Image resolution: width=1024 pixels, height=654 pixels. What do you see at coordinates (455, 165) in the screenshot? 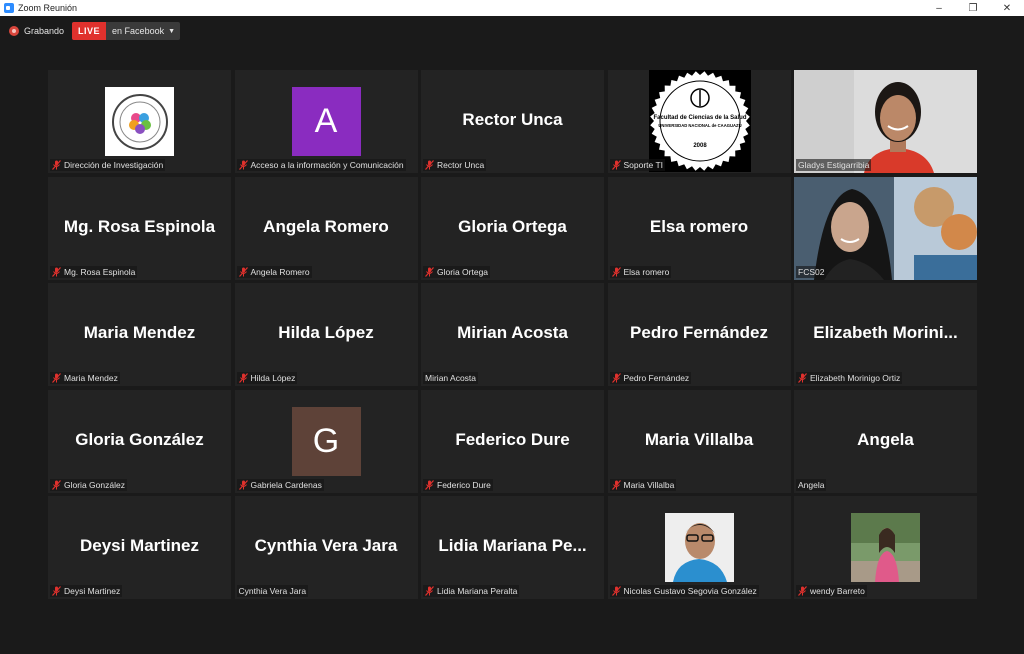
I see `participant-name-label: Rector Unca` at bounding box center [455, 165].